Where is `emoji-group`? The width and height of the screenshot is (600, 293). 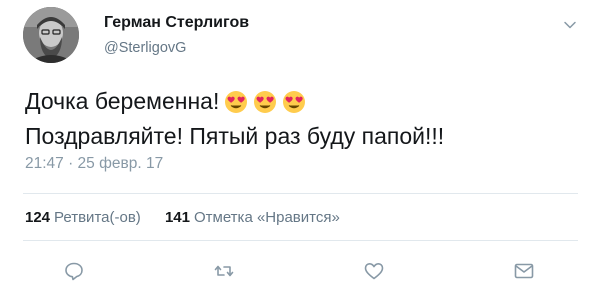
emoji-group is located at coordinates (266, 104).